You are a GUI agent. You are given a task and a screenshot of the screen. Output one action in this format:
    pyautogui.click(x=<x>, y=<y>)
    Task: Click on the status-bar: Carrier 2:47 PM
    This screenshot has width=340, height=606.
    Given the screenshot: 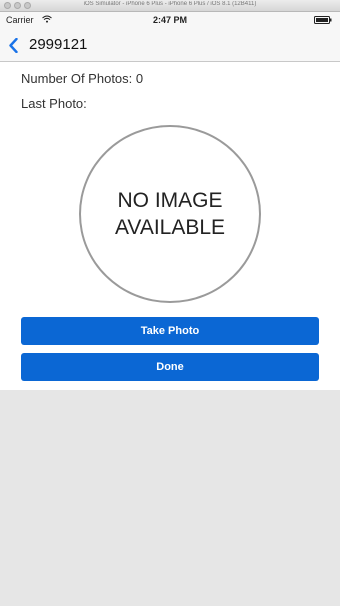 What is the action you would take?
    pyautogui.click(x=170, y=20)
    